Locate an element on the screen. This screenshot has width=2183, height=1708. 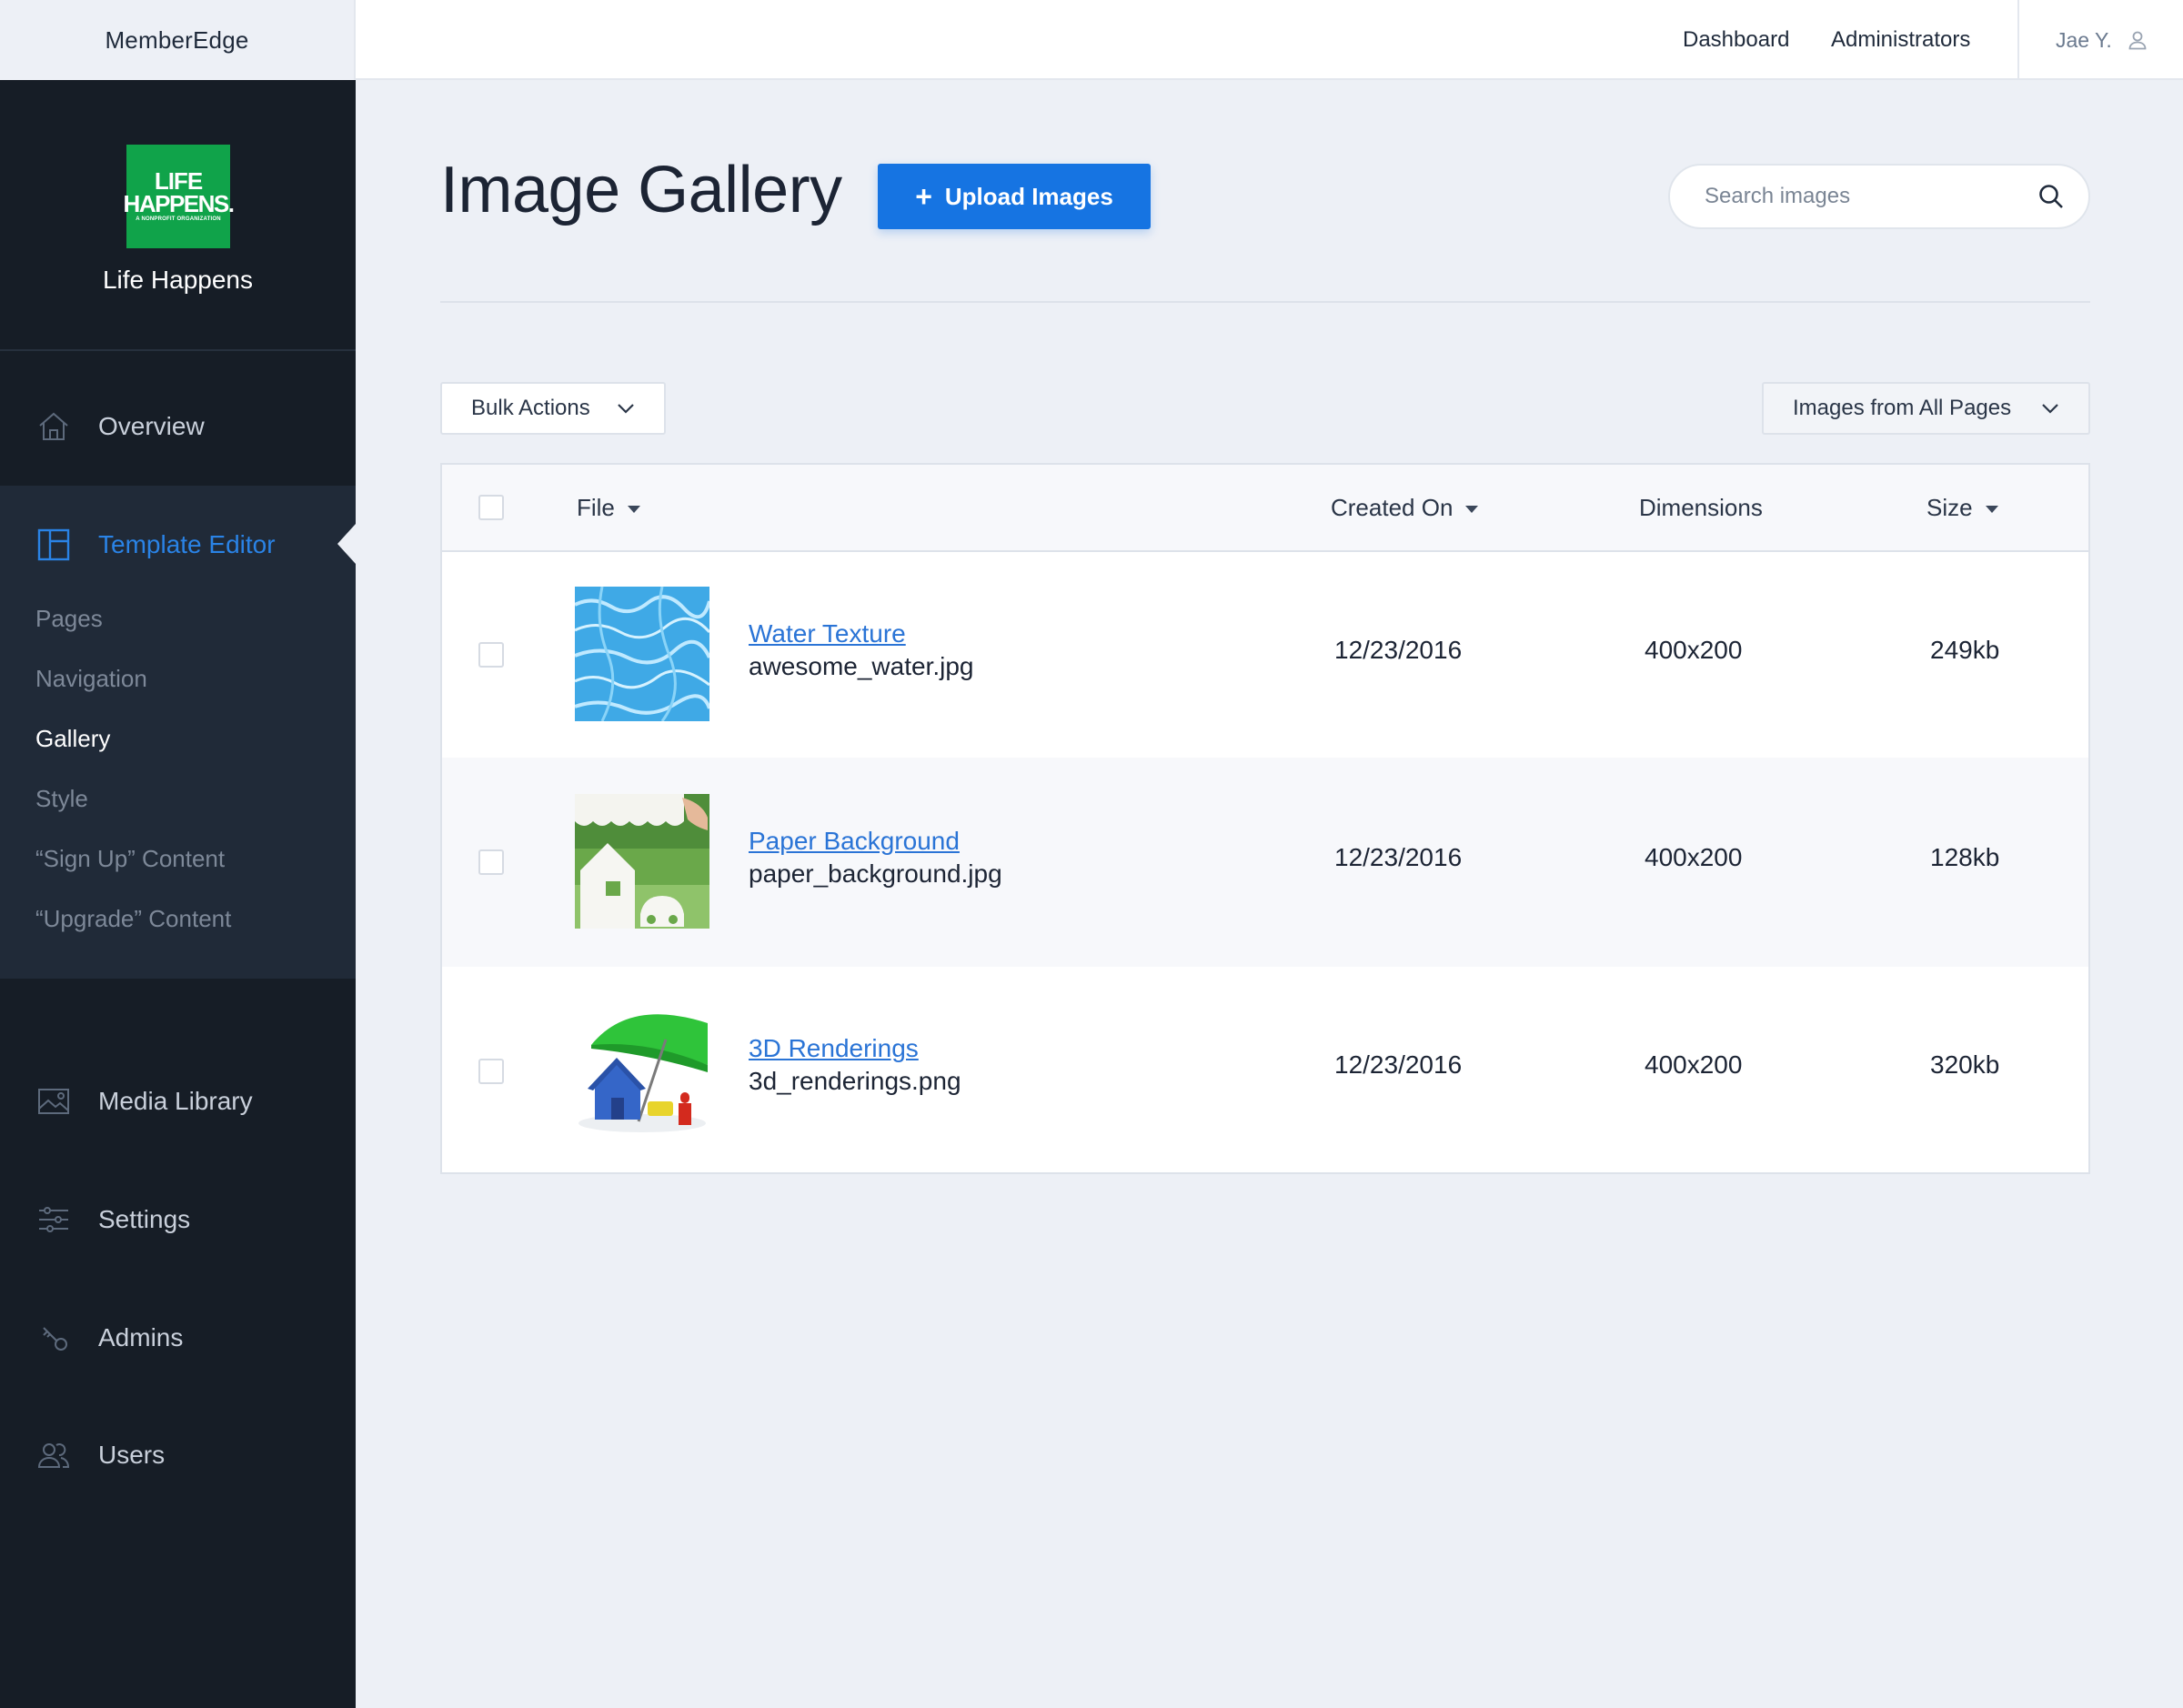
subnav-item-signup-content: “Sign Up” Content is located at coordinates (133, 859).